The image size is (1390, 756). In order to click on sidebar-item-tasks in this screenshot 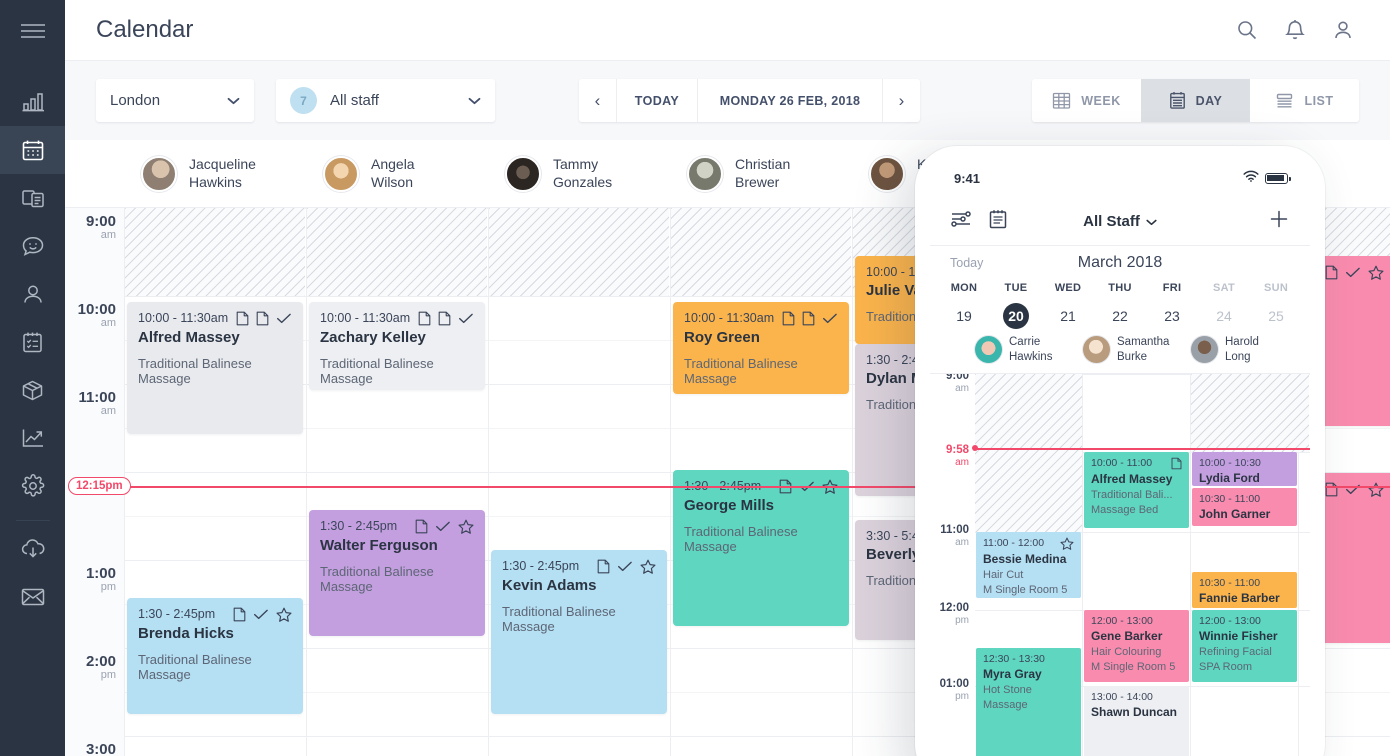, I will do `click(32, 342)`.